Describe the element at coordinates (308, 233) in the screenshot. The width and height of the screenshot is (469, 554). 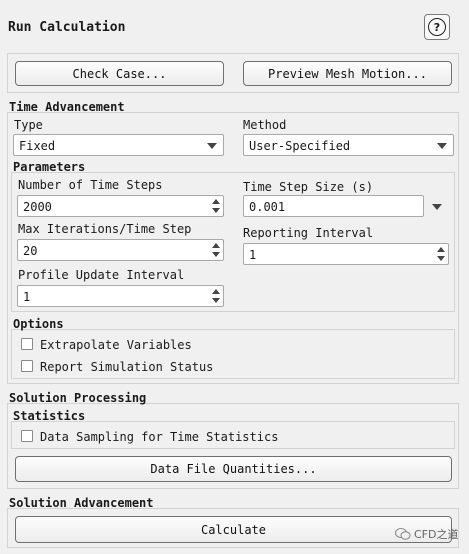
I see `reporting-interval-label: Reporting Interval` at that location.